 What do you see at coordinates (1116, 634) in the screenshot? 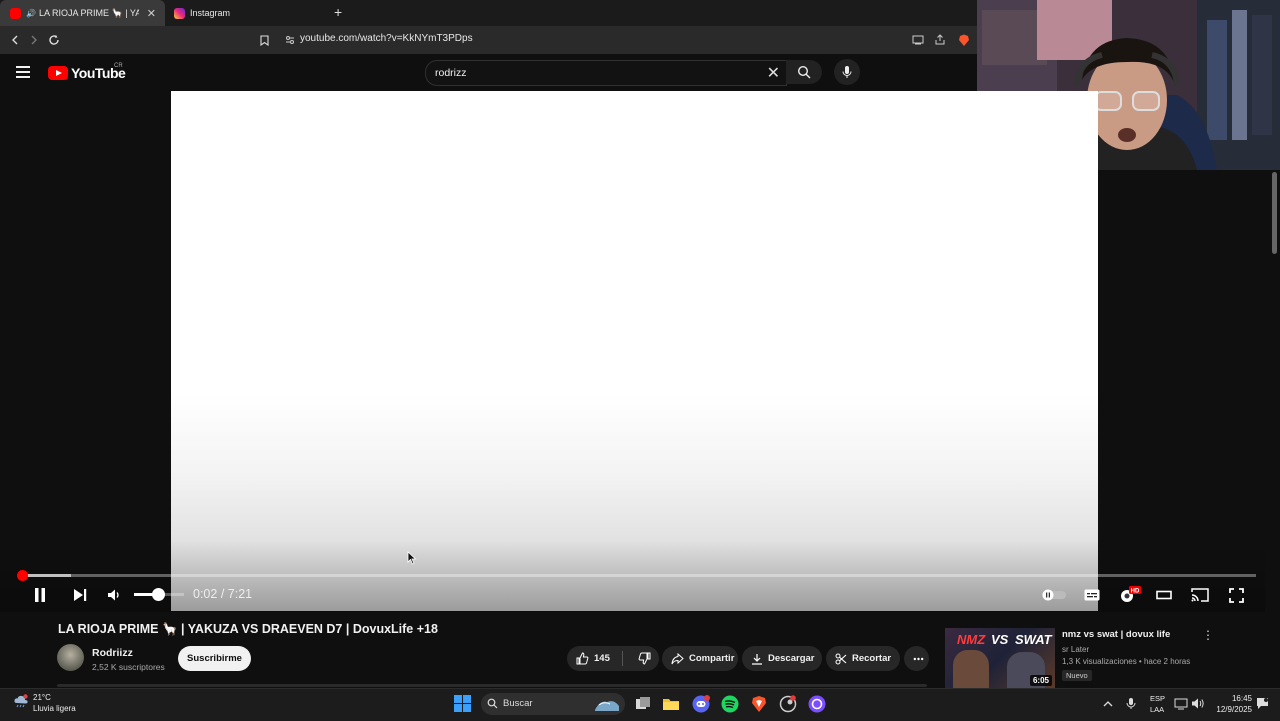
I see `recommended-title: nmz vs swat | dovux life` at bounding box center [1116, 634].